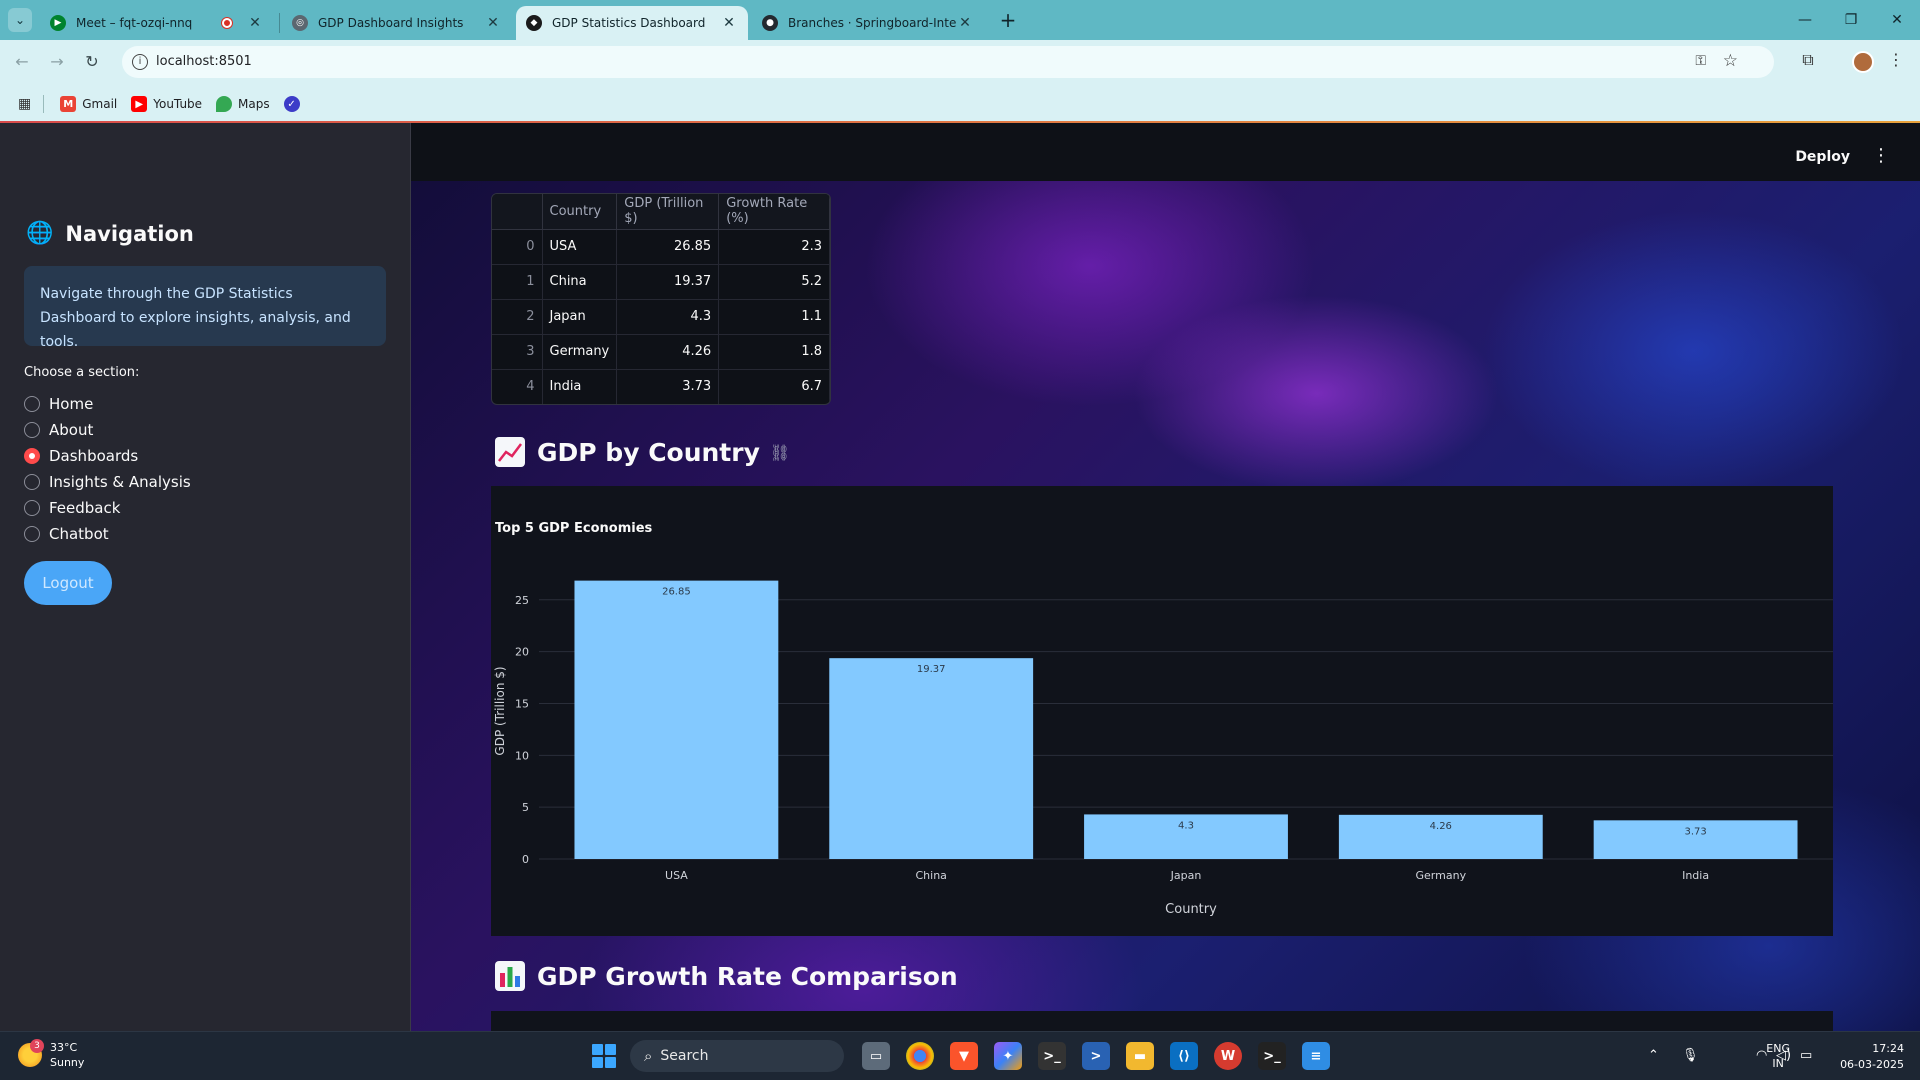 The image size is (1920, 1080). I want to click on table-cell: 4.3, so click(668, 317).